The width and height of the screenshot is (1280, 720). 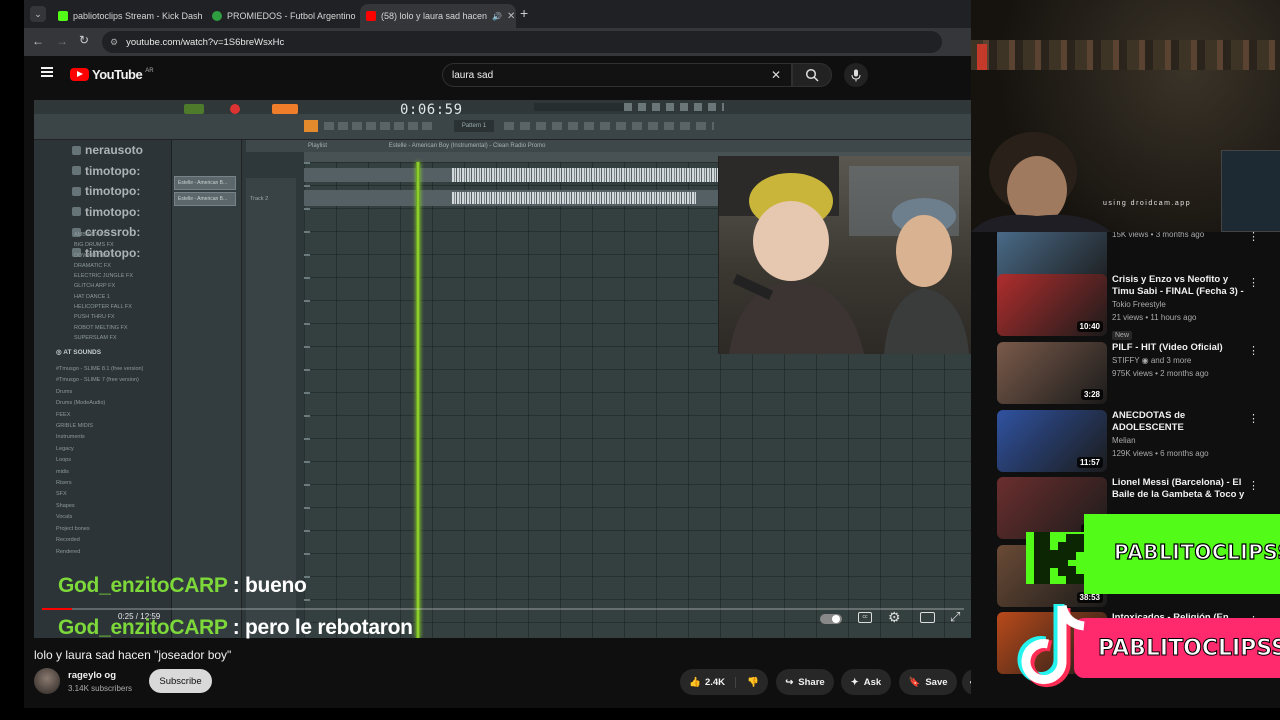 What do you see at coordinates (217, 16) in the screenshot?
I see `promiedos-favicon-icon` at bounding box center [217, 16].